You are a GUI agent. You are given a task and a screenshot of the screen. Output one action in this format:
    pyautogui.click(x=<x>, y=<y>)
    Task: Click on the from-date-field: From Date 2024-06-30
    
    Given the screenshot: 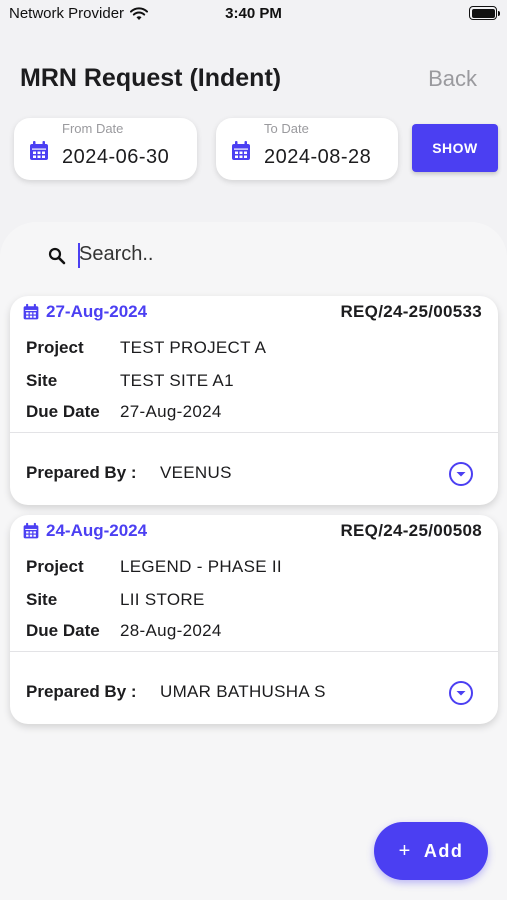 What is the action you would take?
    pyautogui.click(x=105, y=149)
    